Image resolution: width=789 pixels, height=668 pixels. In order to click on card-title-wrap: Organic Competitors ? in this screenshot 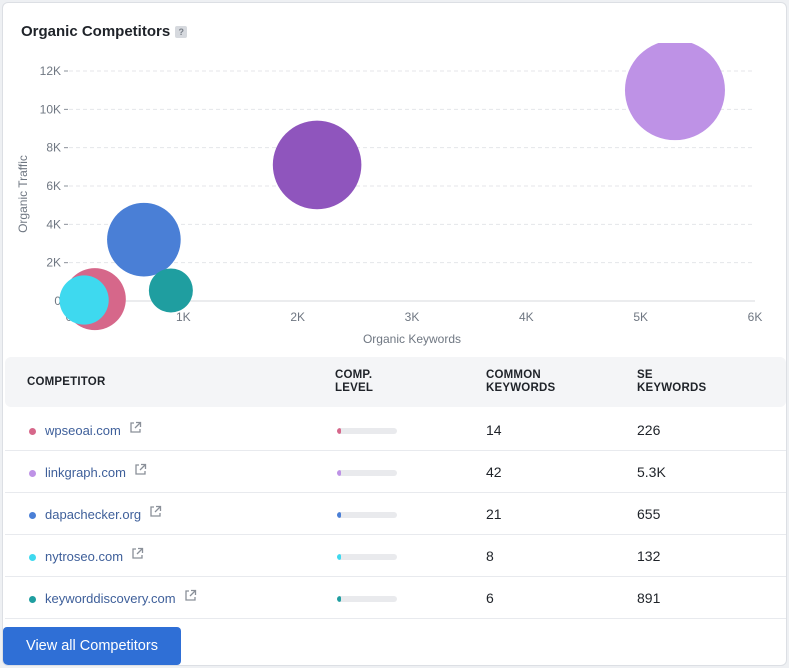, I will do `click(104, 31)`.